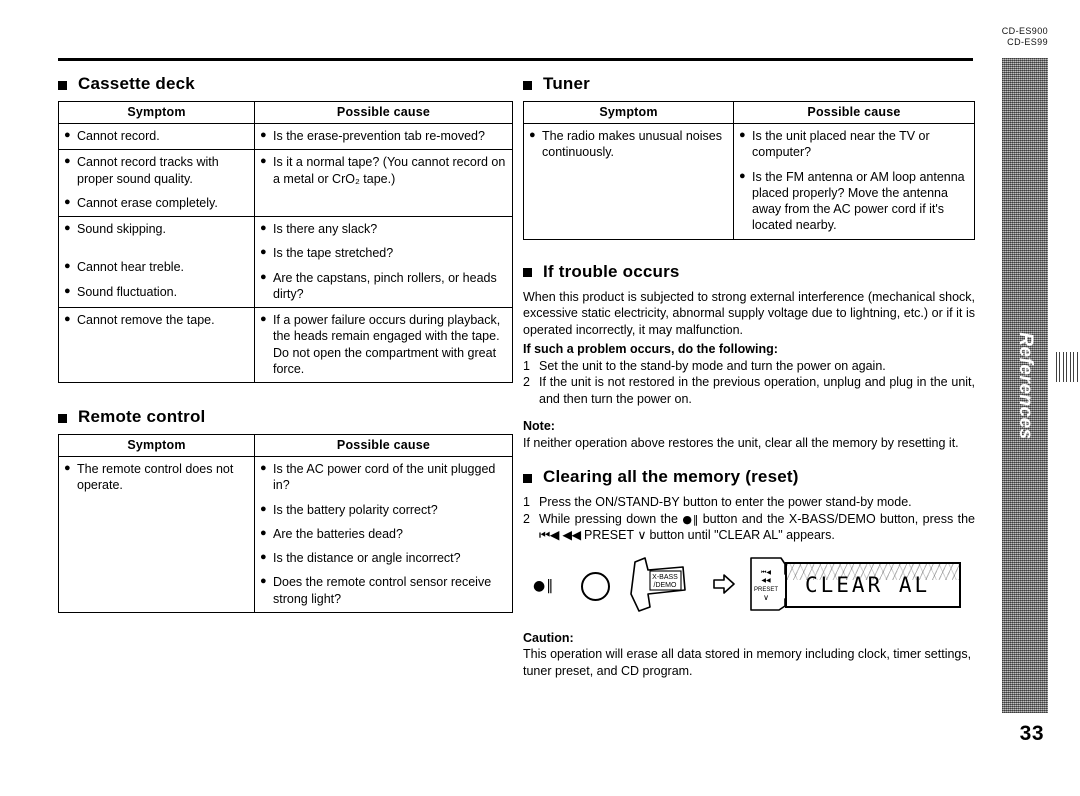 The width and height of the screenshot is (1080, 796). What do you see at coordinates (724, 583) in the screenshot?
I see `arrow-right-icon` at bounding box center [724, 583].